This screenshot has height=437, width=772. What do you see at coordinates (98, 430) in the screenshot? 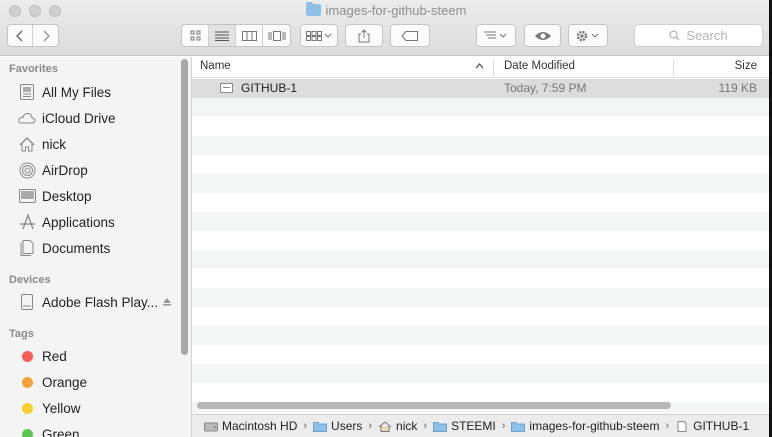
I see `sidebar-tag-green: Green` at bounding box center [98, 430].